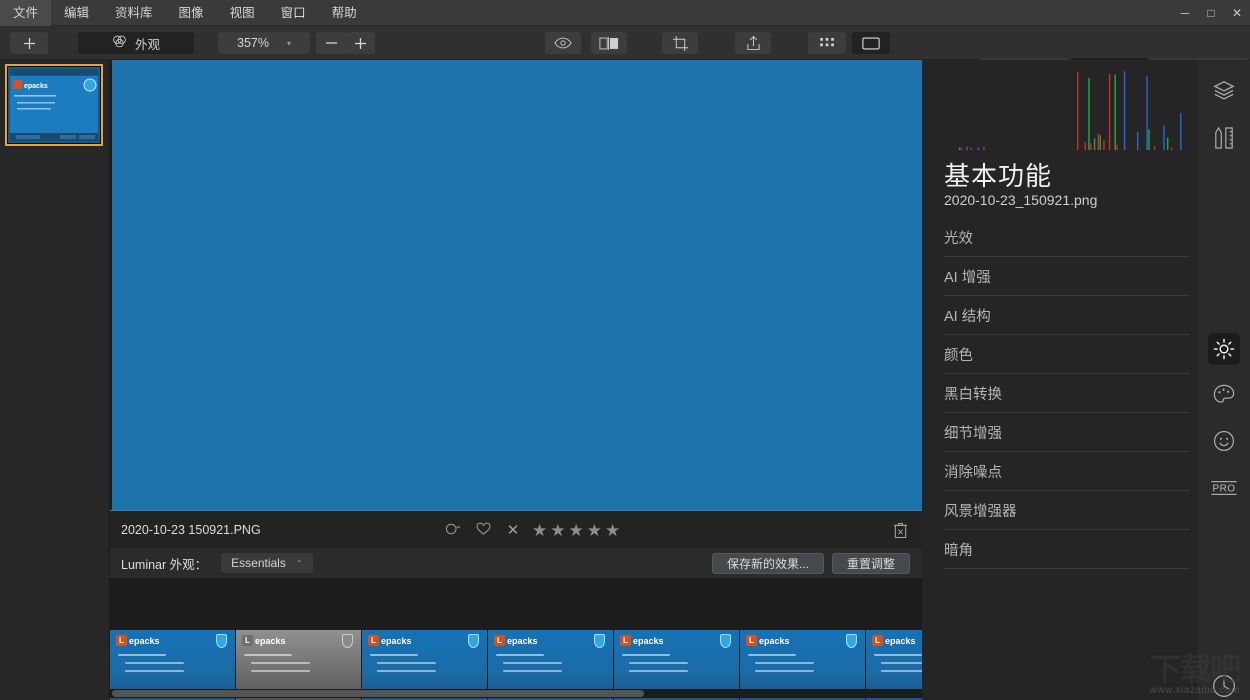 This screenshot has height=700, width=1250. What do you see at coordinates (625, 13) in the screenshot?
I see `menu-bar: 文件 编辑 资料库 图像 视图 窗口 帮助 ─ □ ✕` at bounding box center [625, 13].